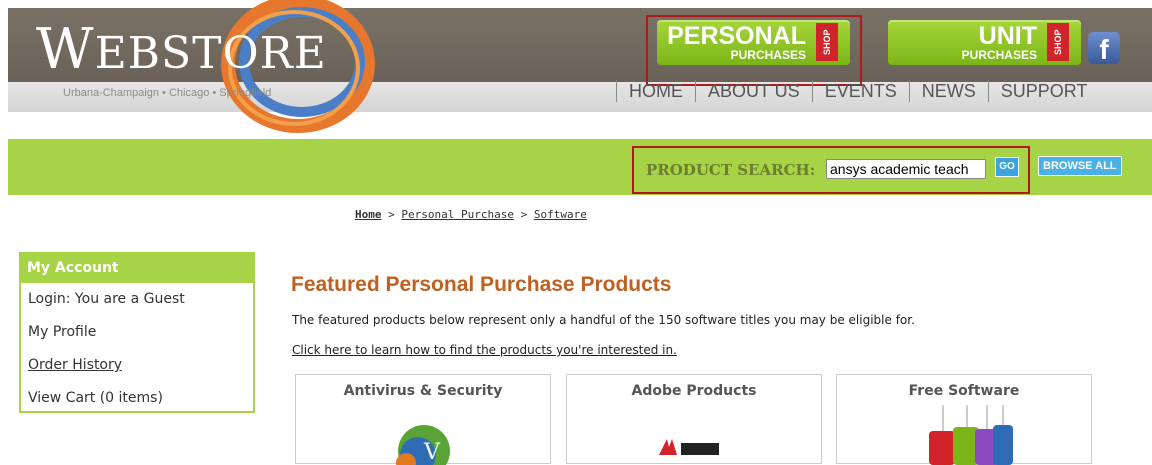  Describe the element at coordinates (167, 93) in the screenshot. I see `logo-tagline: Urbana-Champaign • Chicago • Springfield` at that location.